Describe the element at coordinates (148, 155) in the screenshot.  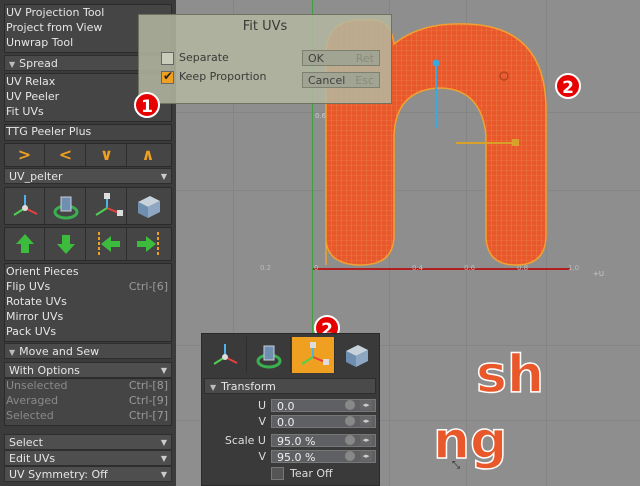
I see `arrow-up-button: ∧` at that location.